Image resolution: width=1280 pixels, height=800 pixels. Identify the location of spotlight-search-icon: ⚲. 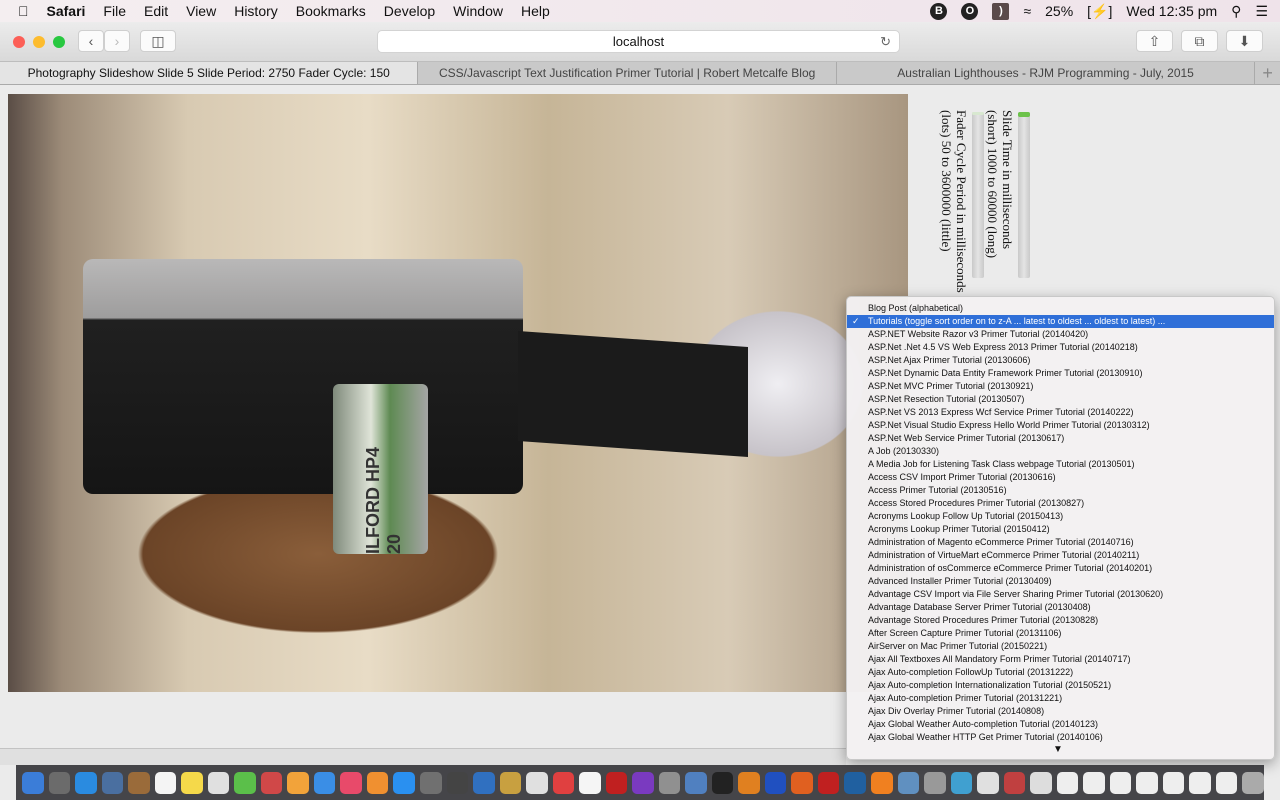
(1236, 11).